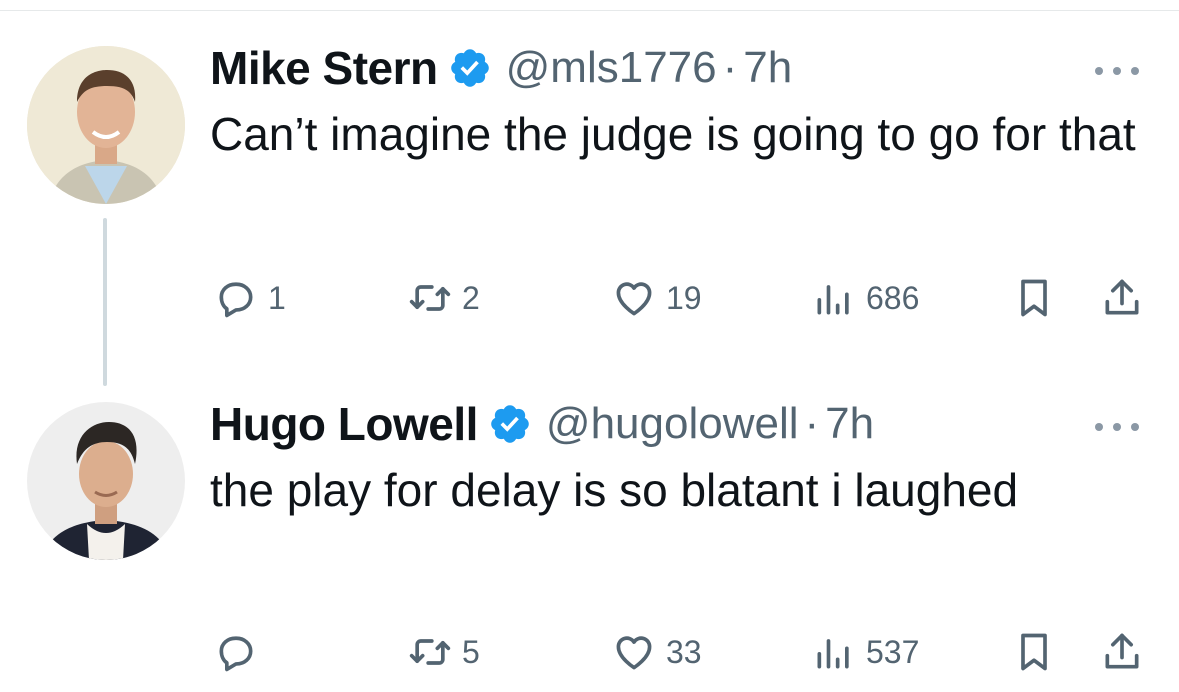  What do you see at coordinates (684, 297) in the screenshot?
I see `like-count: 19` at bounding box center [684, 297].